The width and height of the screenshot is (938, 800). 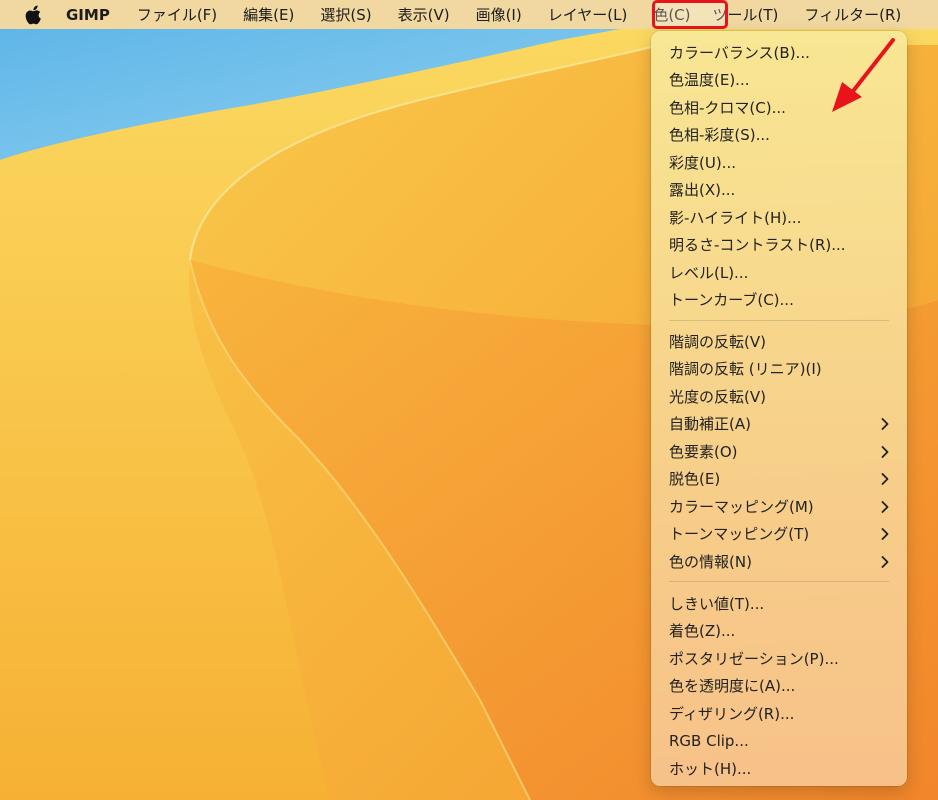 I want to click on menu-item-label: 階調の反転 (リニア)(I), so click(x=745, y=369).